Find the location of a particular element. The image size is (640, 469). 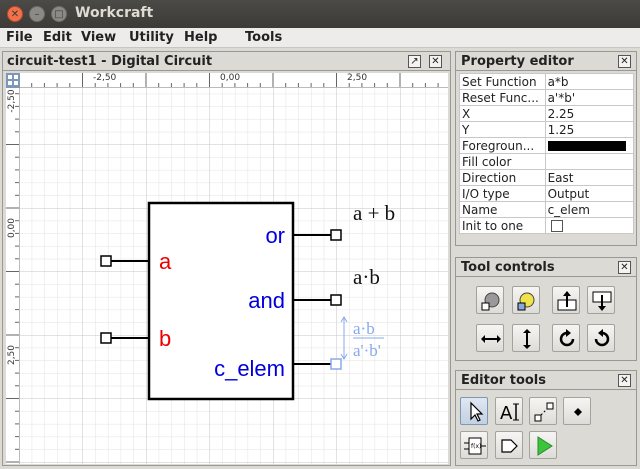

menu-edit: Edit is located at coordinates (57, 37).